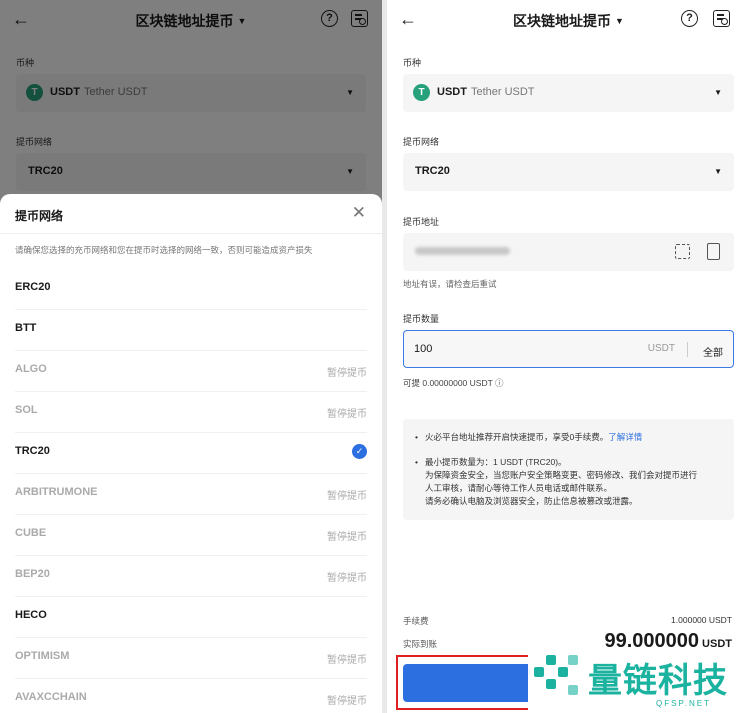 This screenshot has width=750, height=713. What do you see at coordinates (568, 252) in the screenshot?
I see `address-input` at bounding box center [568, 252].